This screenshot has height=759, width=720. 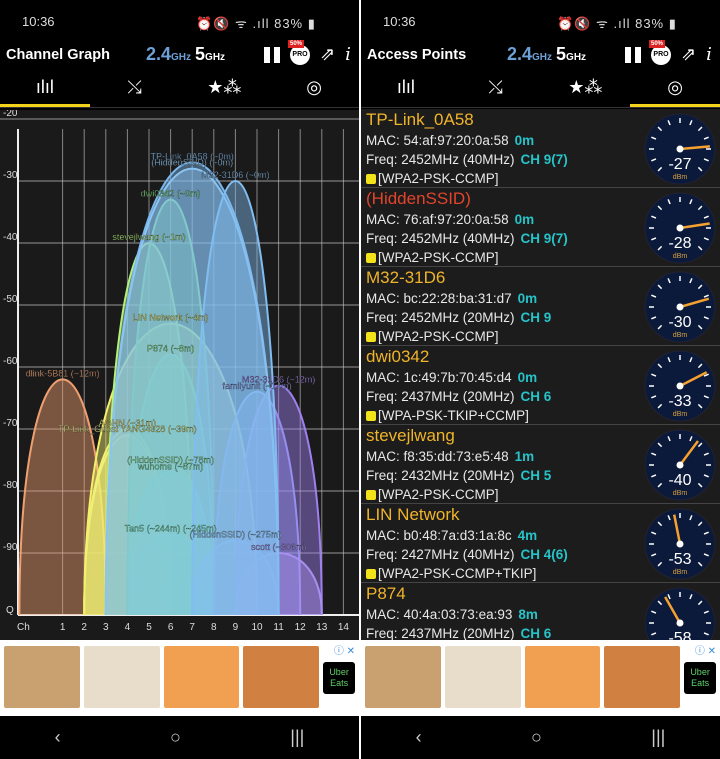 I want to click on x-tick-label: 11, so click(x=278, y=627).